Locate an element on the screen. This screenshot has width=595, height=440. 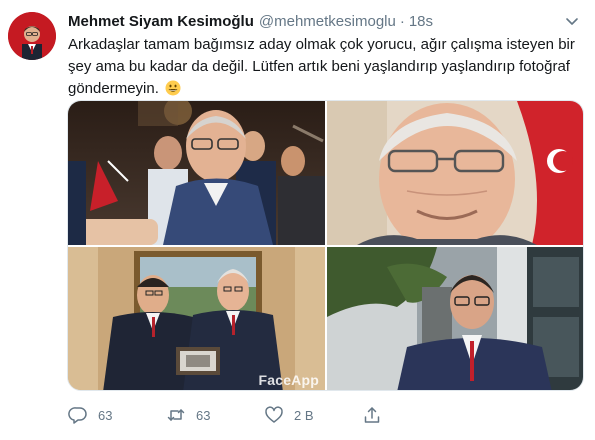
tweet-actions: 63 63 2 B is located at coordinates (258, 415).